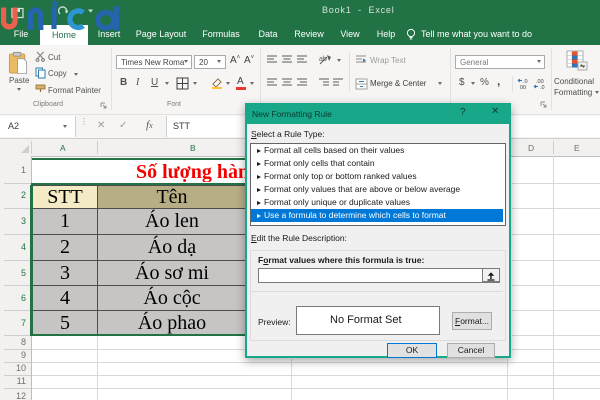 This screenshot has height=400, width=600. What do you see at coordinates (523, 87) in the screenshot?
I see `svg-text: 00` at bounding box center [523, 87].